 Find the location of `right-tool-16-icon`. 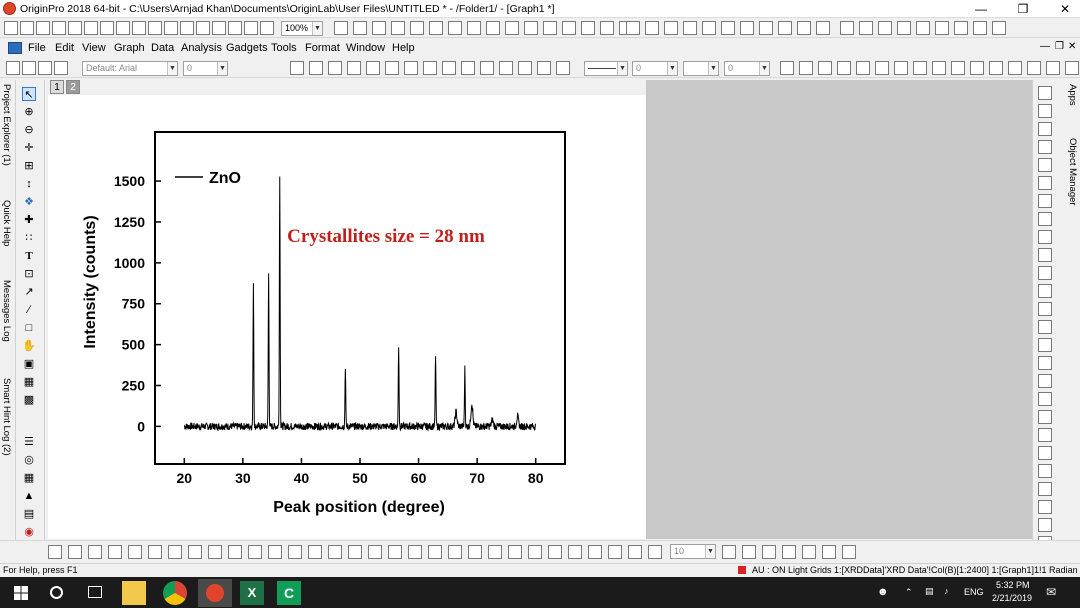

right-tool-16-icon is located at coordinates (1045, 363).